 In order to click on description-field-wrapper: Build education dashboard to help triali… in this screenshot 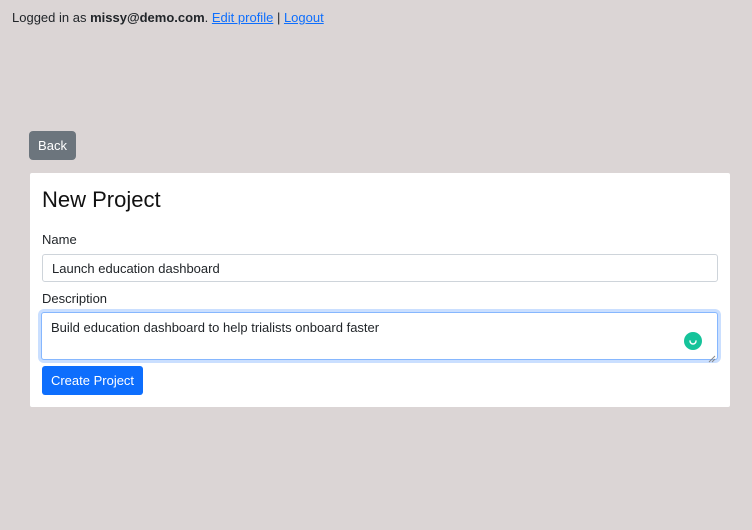, I will do `click(379, 337)`.